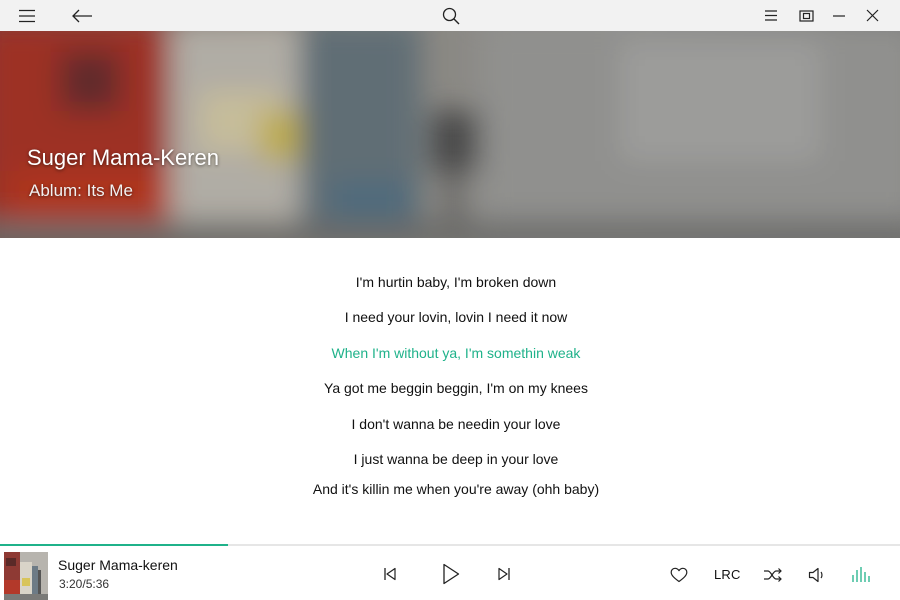 The height and width of the screenshot is (600, 900). I want to click on volume-icon, so click(817, 575).